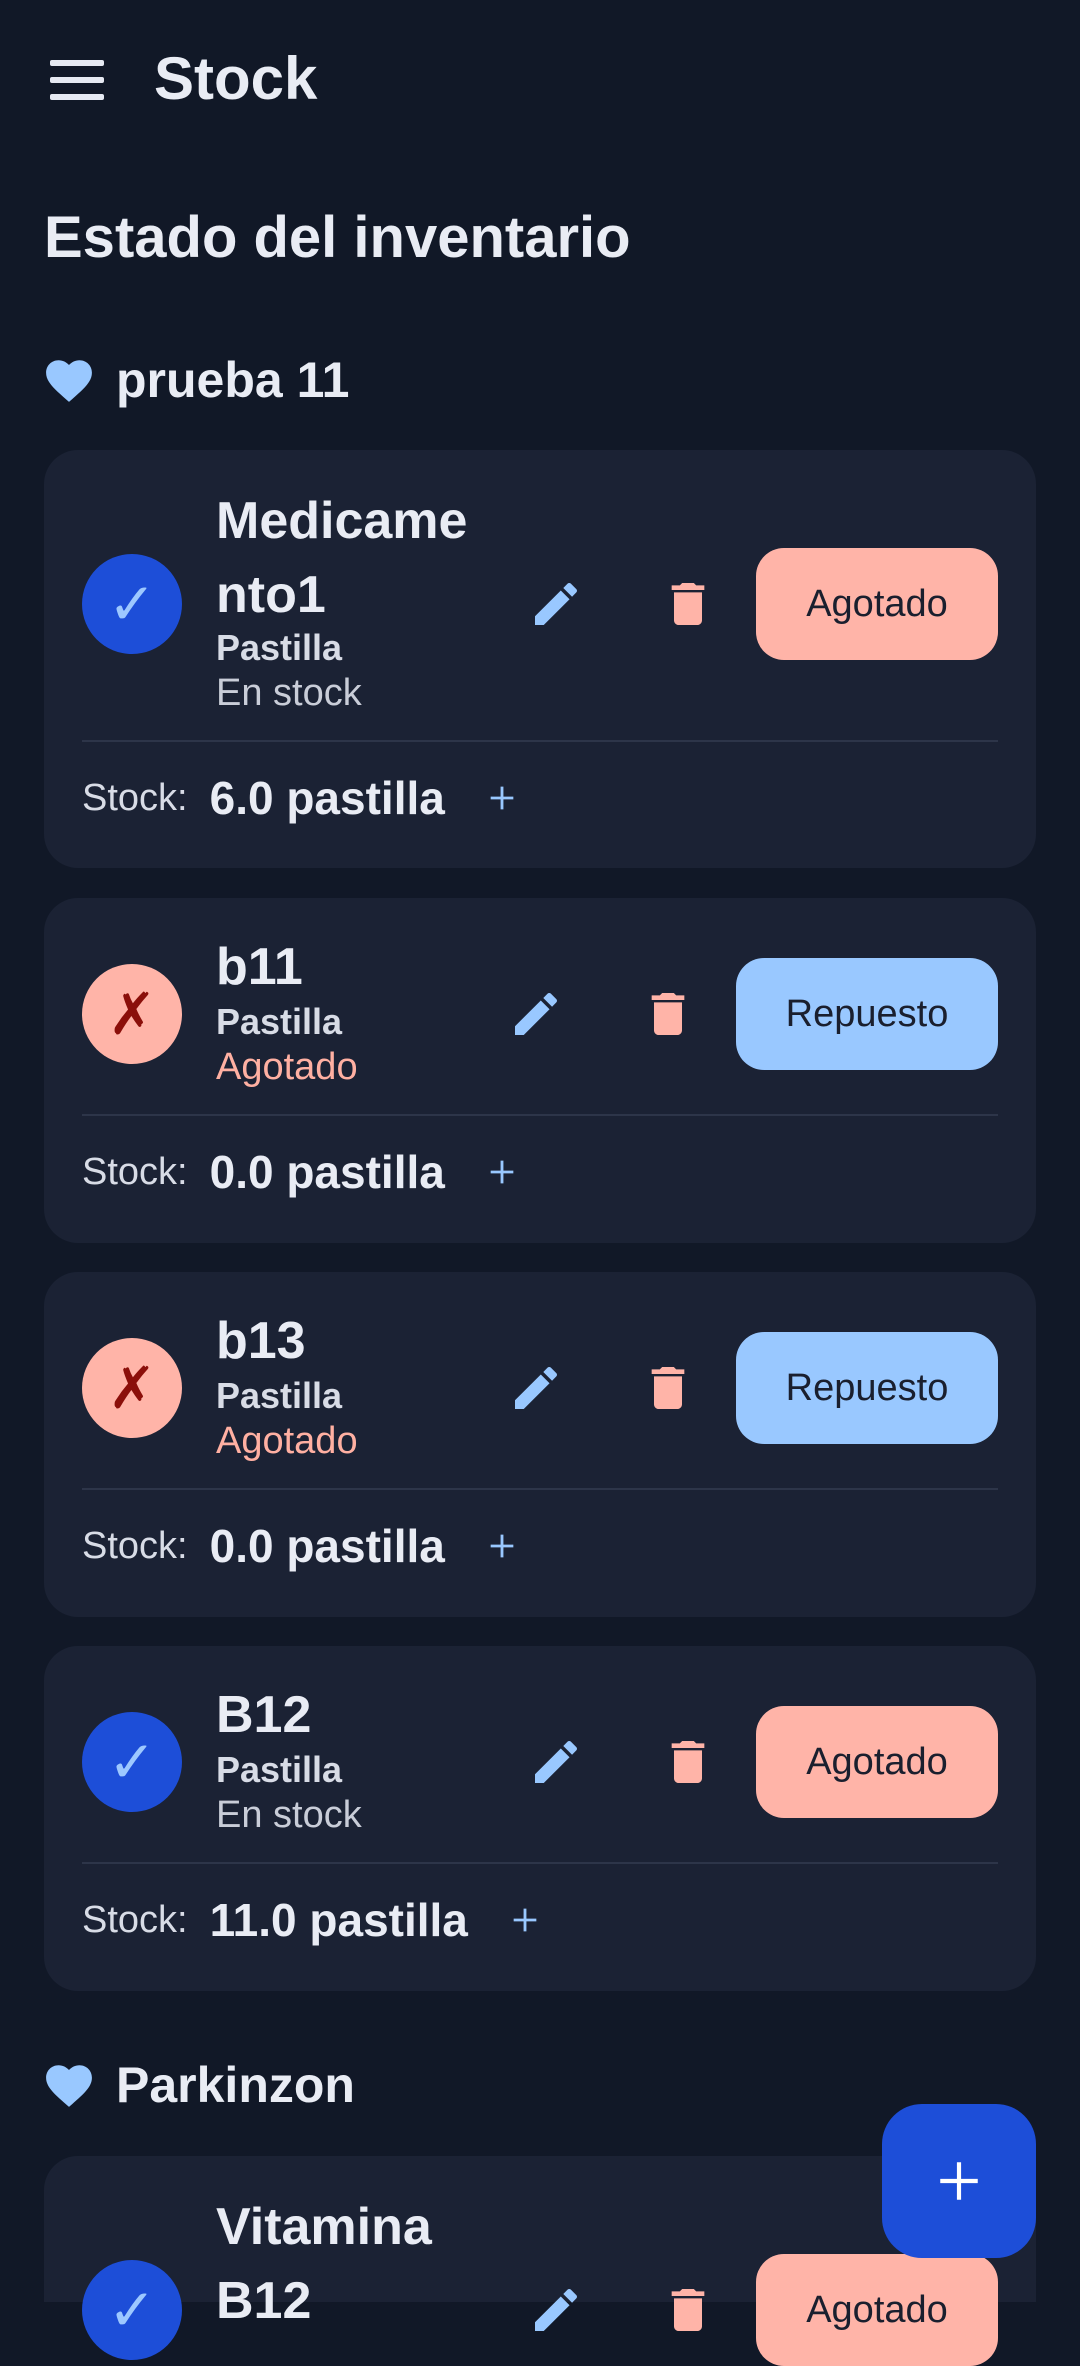 The image size is (1080, 2366). I want to click on medication-name-line: Vitamina, so click(324, 2227).